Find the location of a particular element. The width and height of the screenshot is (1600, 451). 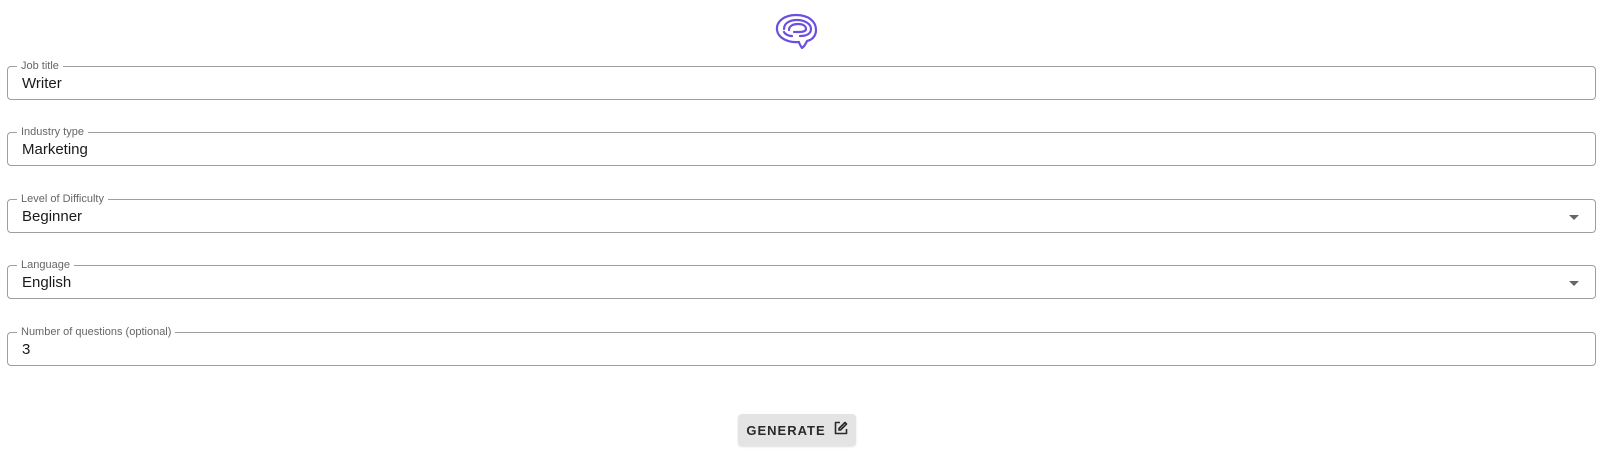

question-count-value: 3 is located at coordinates (26, 350).